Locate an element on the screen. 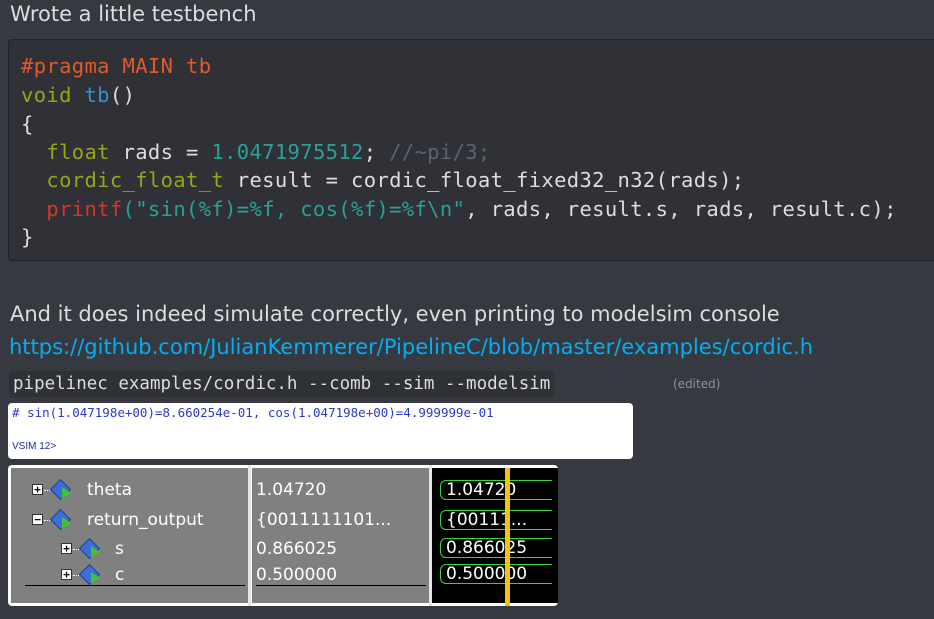  signal-name: return_output is located at coordinates (145, 520).